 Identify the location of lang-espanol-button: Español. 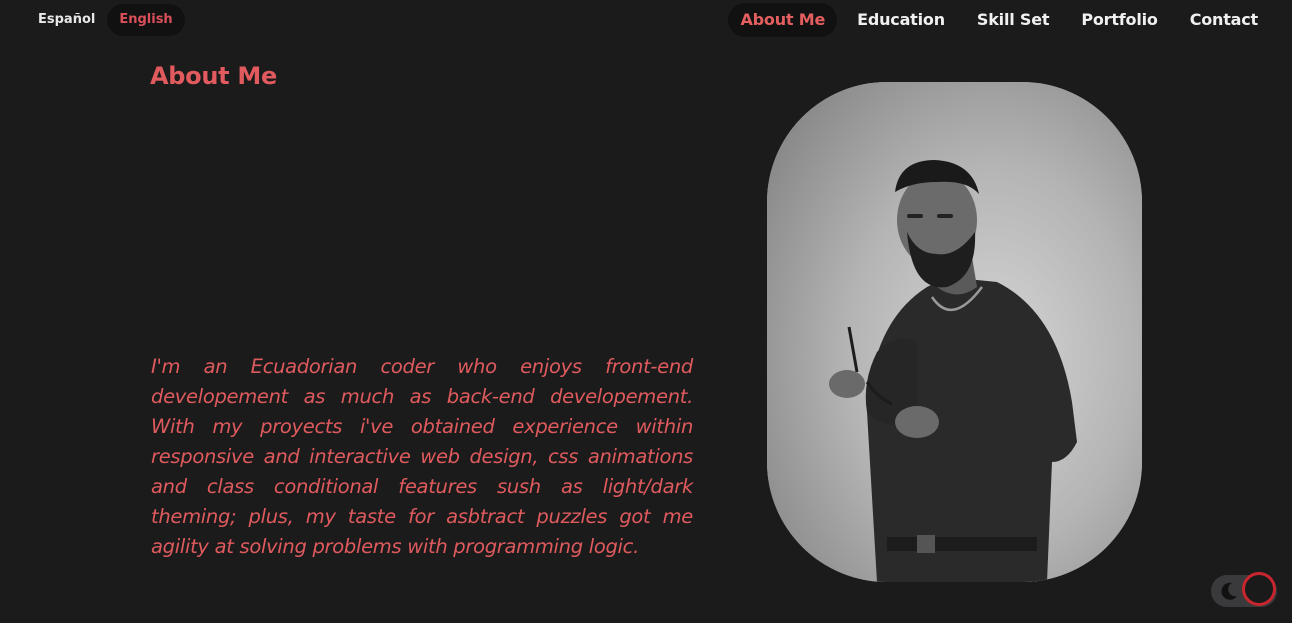
(66, 20).